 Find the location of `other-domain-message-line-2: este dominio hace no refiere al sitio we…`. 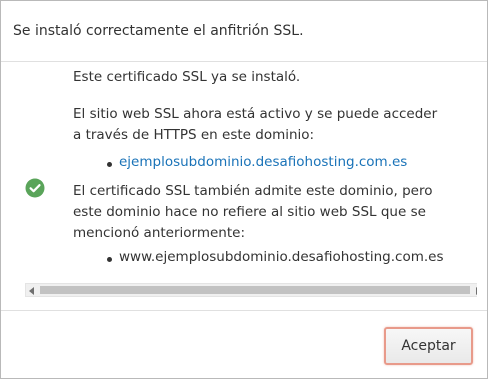

other-domain-message-line-2: este dominio hace no refiere al sitio we… is located at coordinates (249, 212).